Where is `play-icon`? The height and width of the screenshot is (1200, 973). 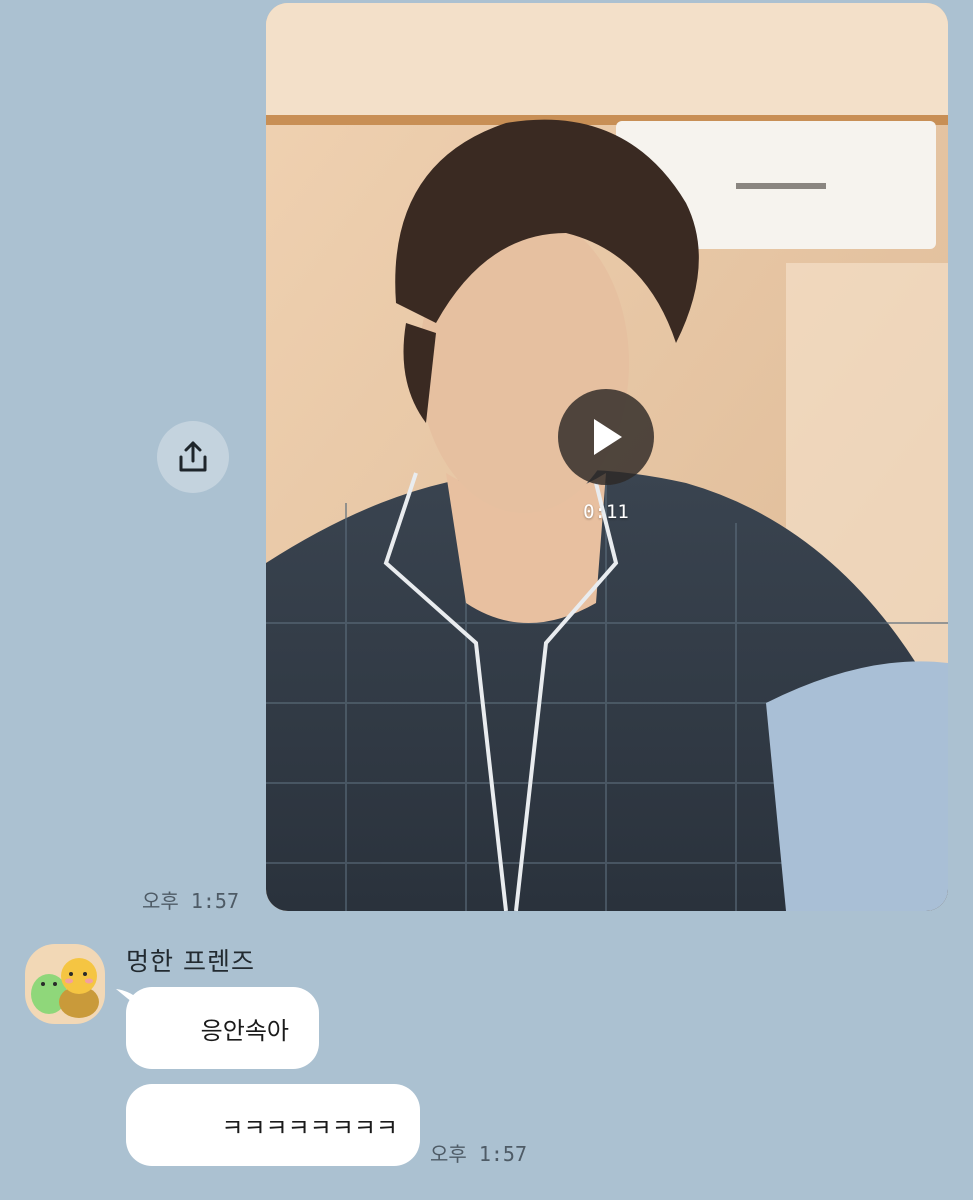
play-icon is located at coordinates (608, 437).